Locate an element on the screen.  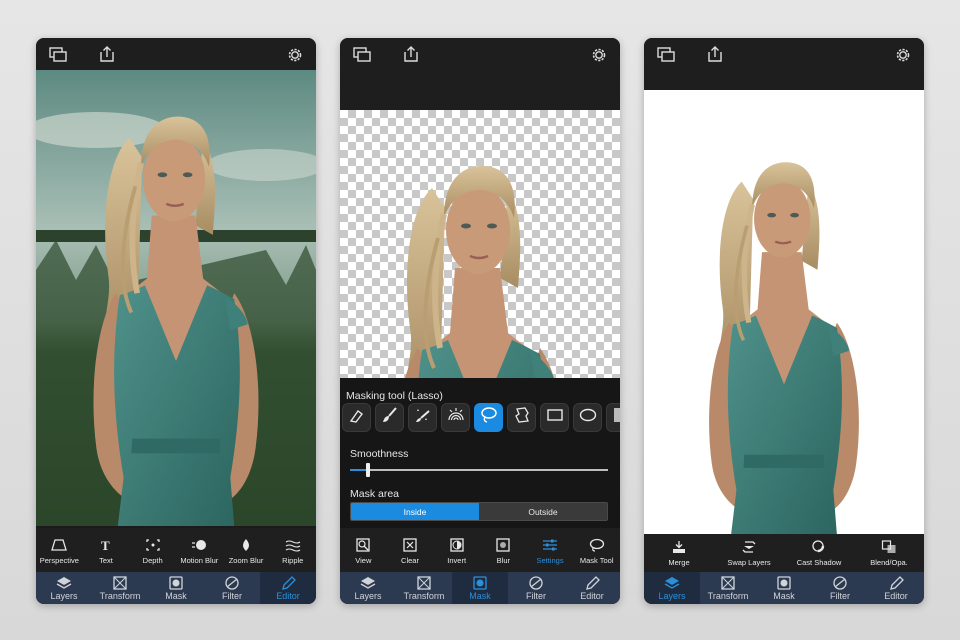
nav-tab-label: Filter is located at coordinates (840, 595).